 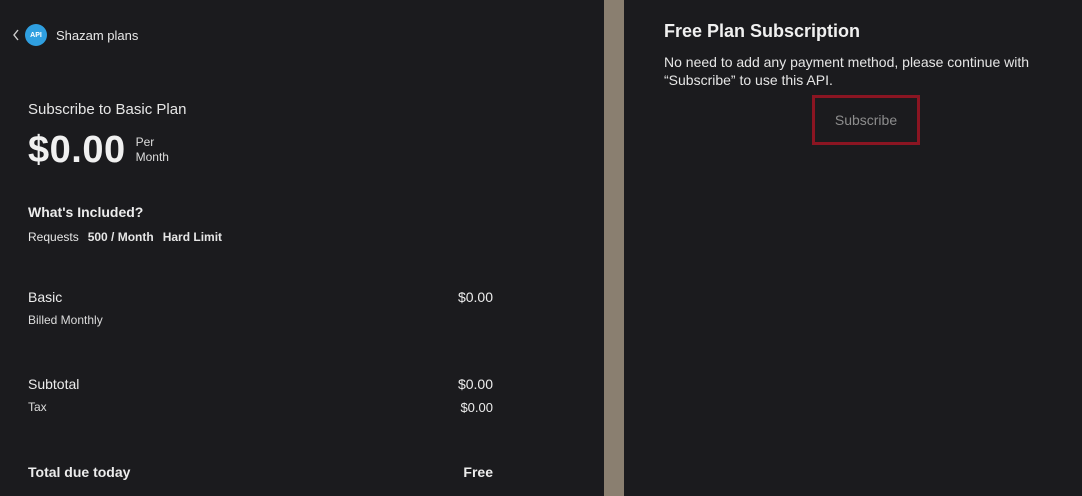 What do you see at coordinates (152, 157) in the screenshot?
I see `price-period-line2: Month` at bounding box center [152, 157].